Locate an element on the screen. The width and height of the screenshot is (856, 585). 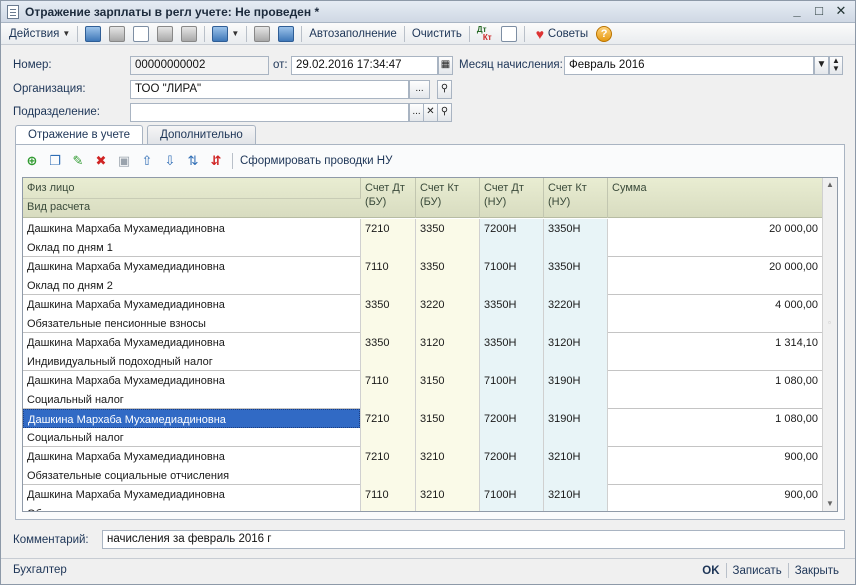
list-settings-button is located at coordinates (286, 34).